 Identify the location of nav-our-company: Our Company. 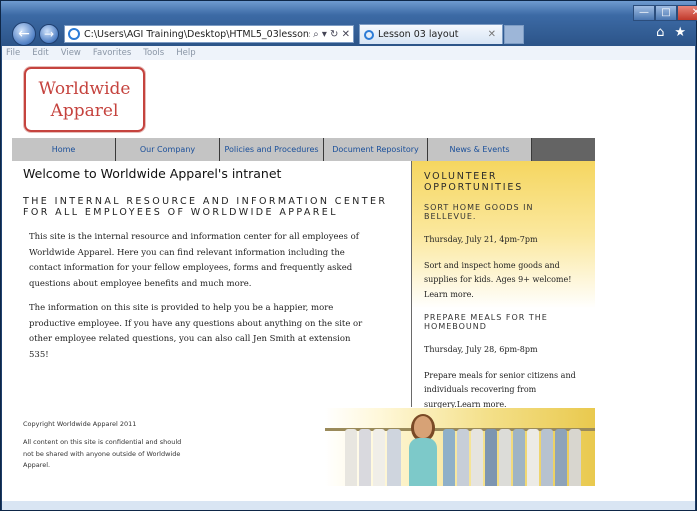
(168, 149).